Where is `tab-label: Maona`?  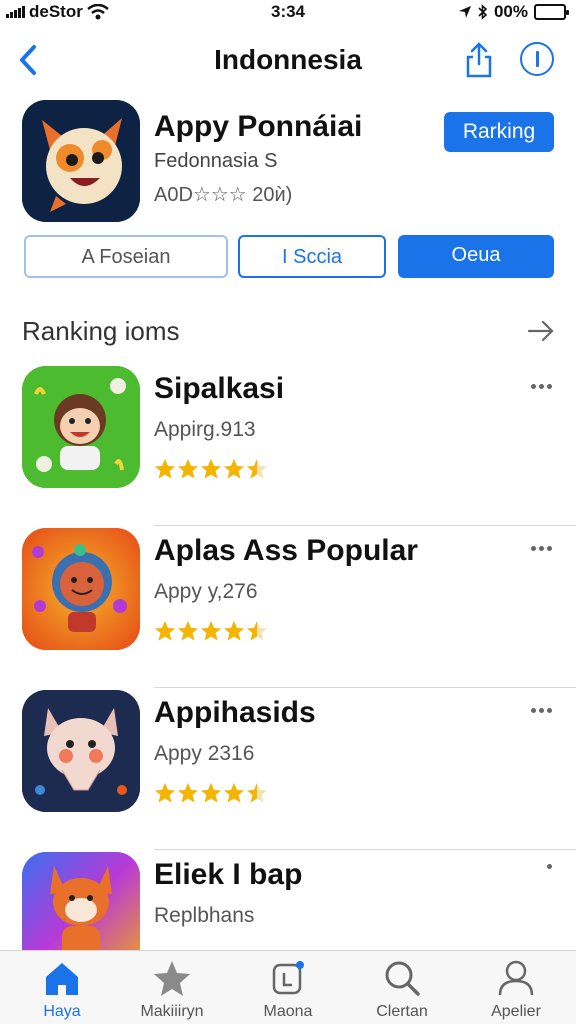
tab-label: Maona is located at coordinates (288, 1011).